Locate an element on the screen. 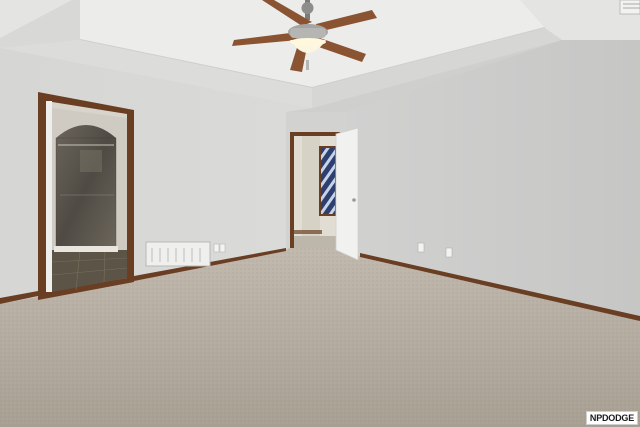 The image size is (640, 427). outlet-left is located at coordinates (216, 248).